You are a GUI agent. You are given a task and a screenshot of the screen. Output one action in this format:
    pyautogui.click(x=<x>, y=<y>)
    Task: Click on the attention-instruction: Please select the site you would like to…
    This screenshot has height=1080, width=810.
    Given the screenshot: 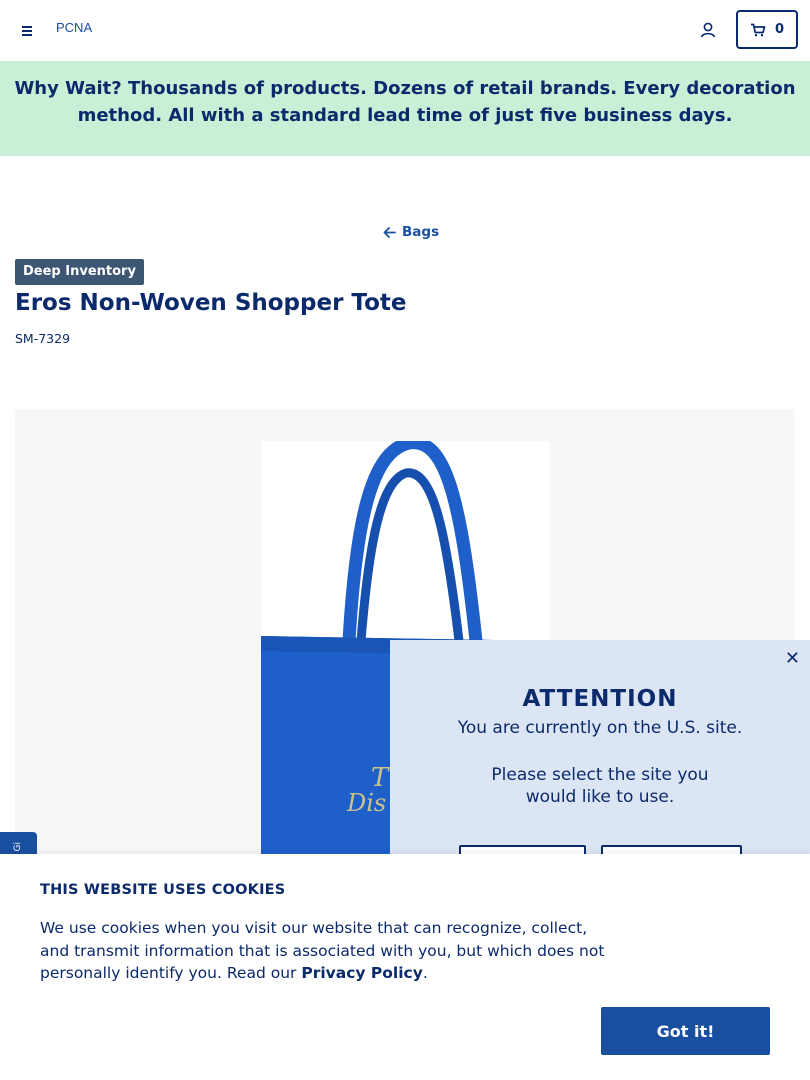 What is the action you would take?
    pyautogui.click(x=600, y=786)
    